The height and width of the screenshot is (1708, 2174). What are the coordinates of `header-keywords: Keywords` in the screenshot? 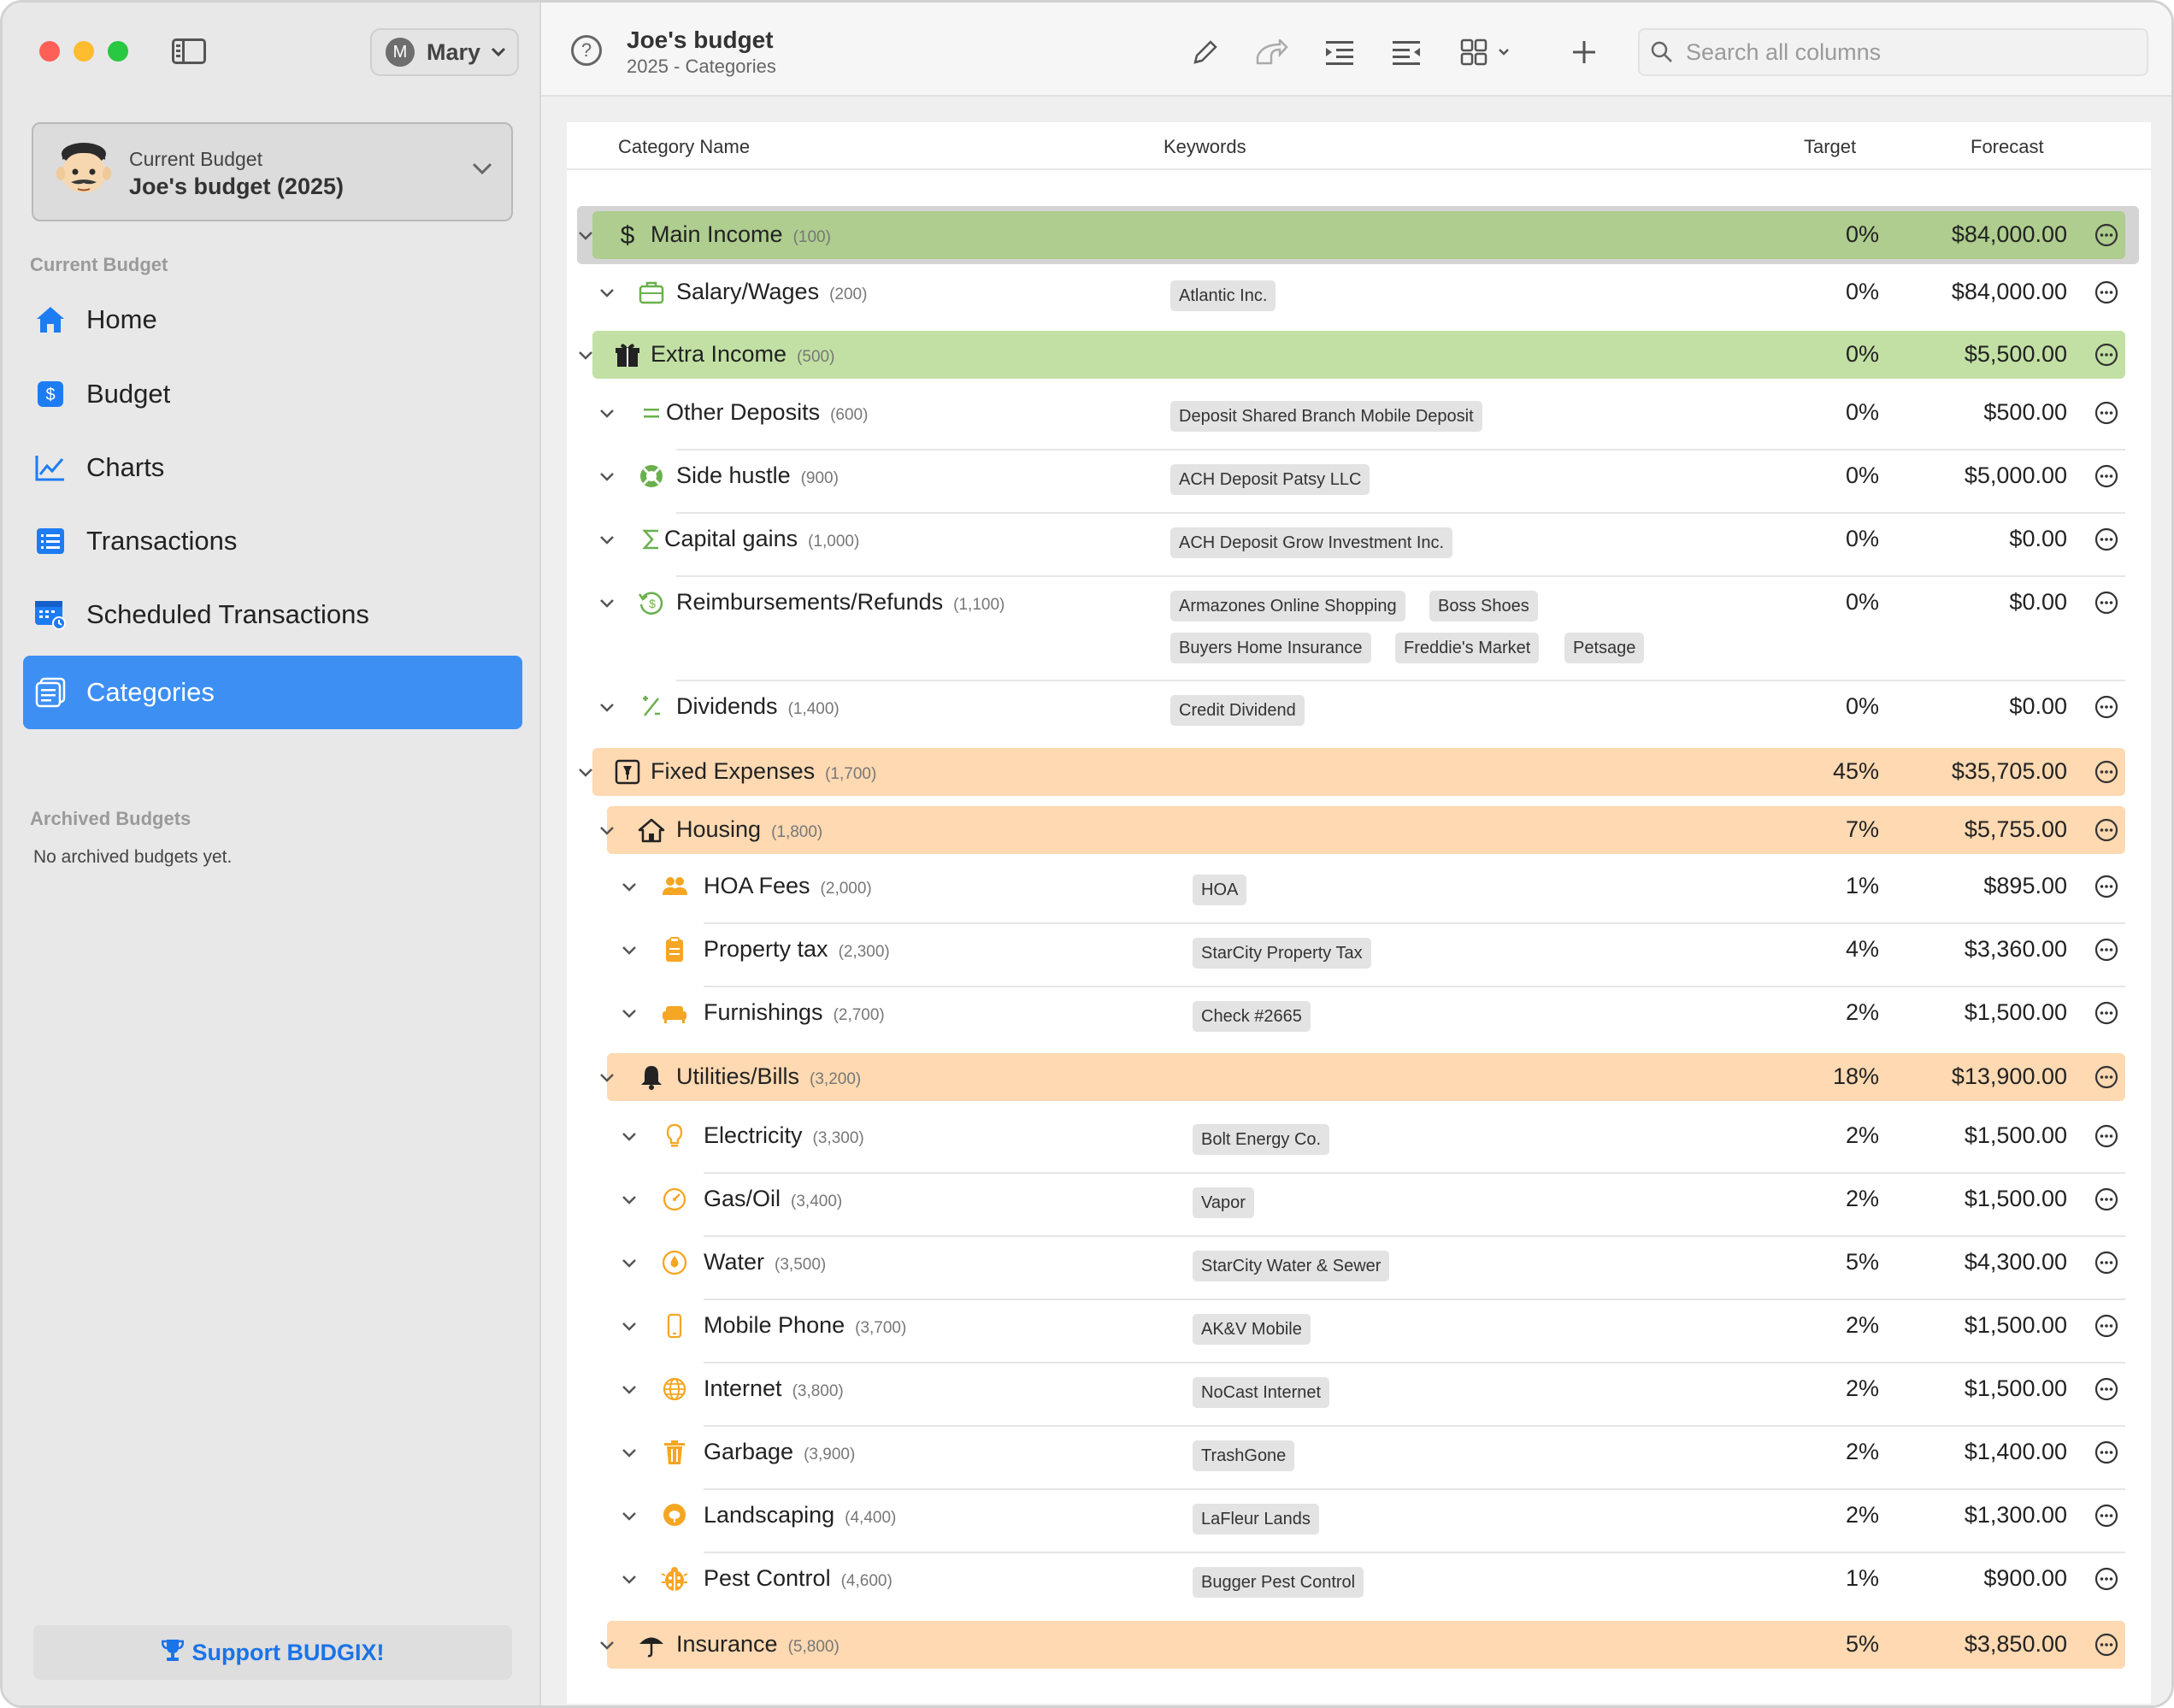 It's located at (1205, 147).